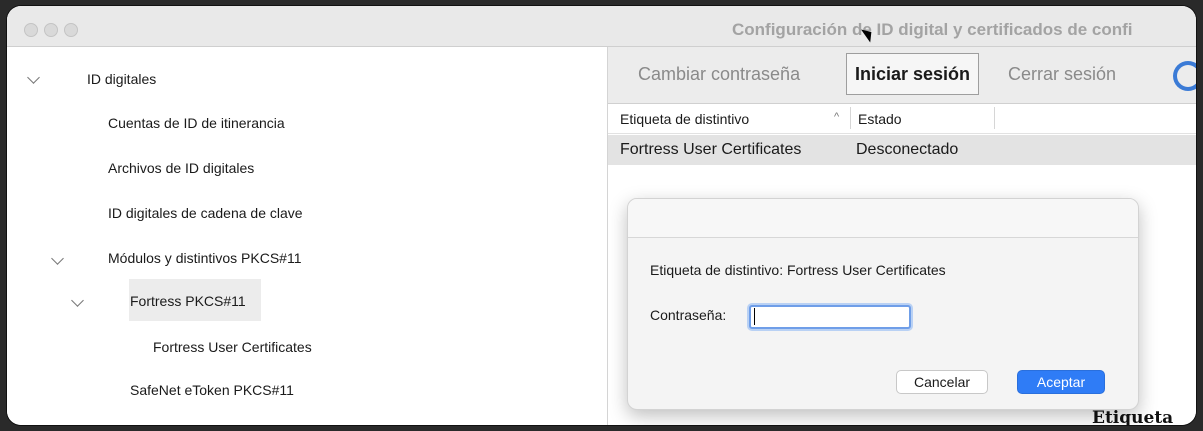  I want to click on table-header: Etiqueta de distintivo ^ Estado, so click(902, 118).